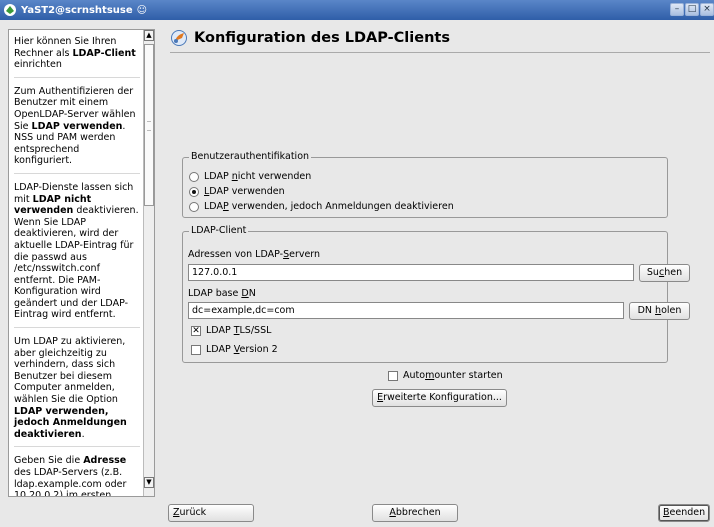  What do you see at coordinates (148, 263) in the screenshot?
I see `help-scrollbar: ▲ ▼` at bounding box center [148, 263].